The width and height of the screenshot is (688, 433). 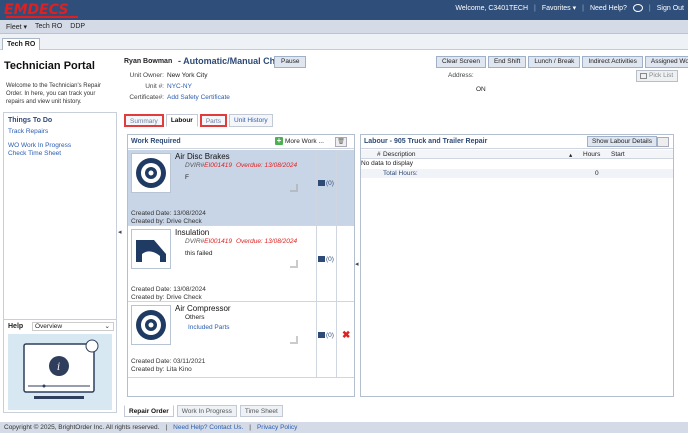 What do you see at coordinates (241, 142) in the screenshot?
I see `work-required-header: Work Required + More Work ... 🗑` at bounding box center [241, 142].